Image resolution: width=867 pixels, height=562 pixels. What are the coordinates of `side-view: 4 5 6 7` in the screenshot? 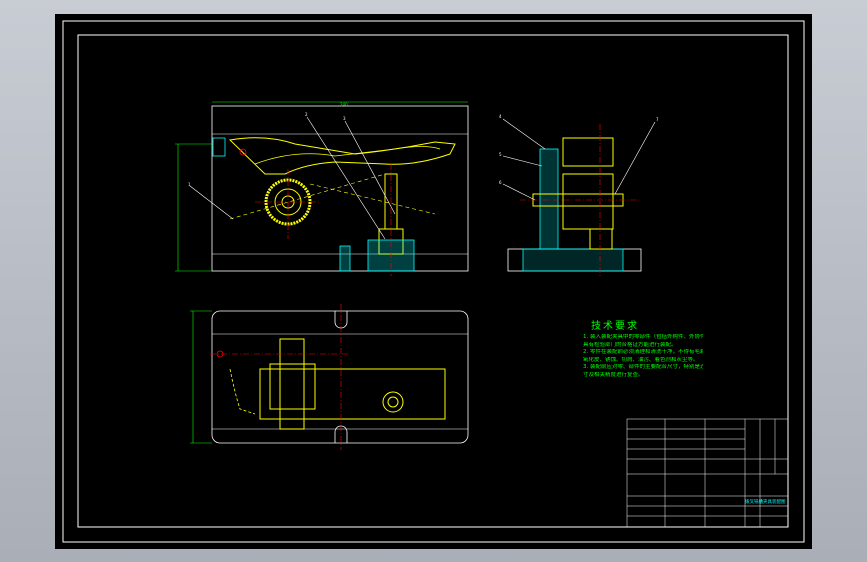 It's located at (579, 195).